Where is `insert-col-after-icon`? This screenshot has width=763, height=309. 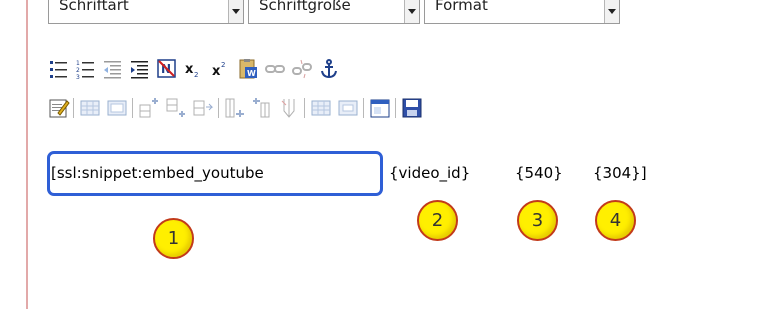 insert-col-after-icon is located at coordinates (262, 108).